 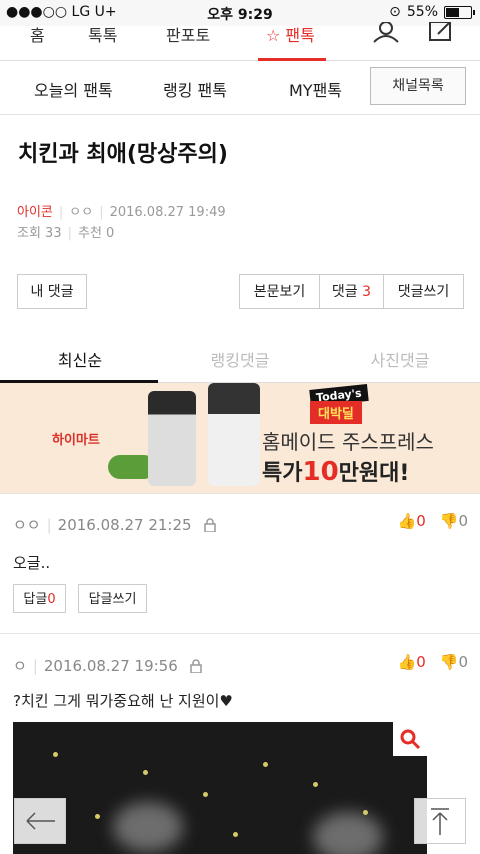 What do you see at coordinates (20, 666) in the screenshot?
I see `comment-author: ㅇ` at bounding box center [20, 666].